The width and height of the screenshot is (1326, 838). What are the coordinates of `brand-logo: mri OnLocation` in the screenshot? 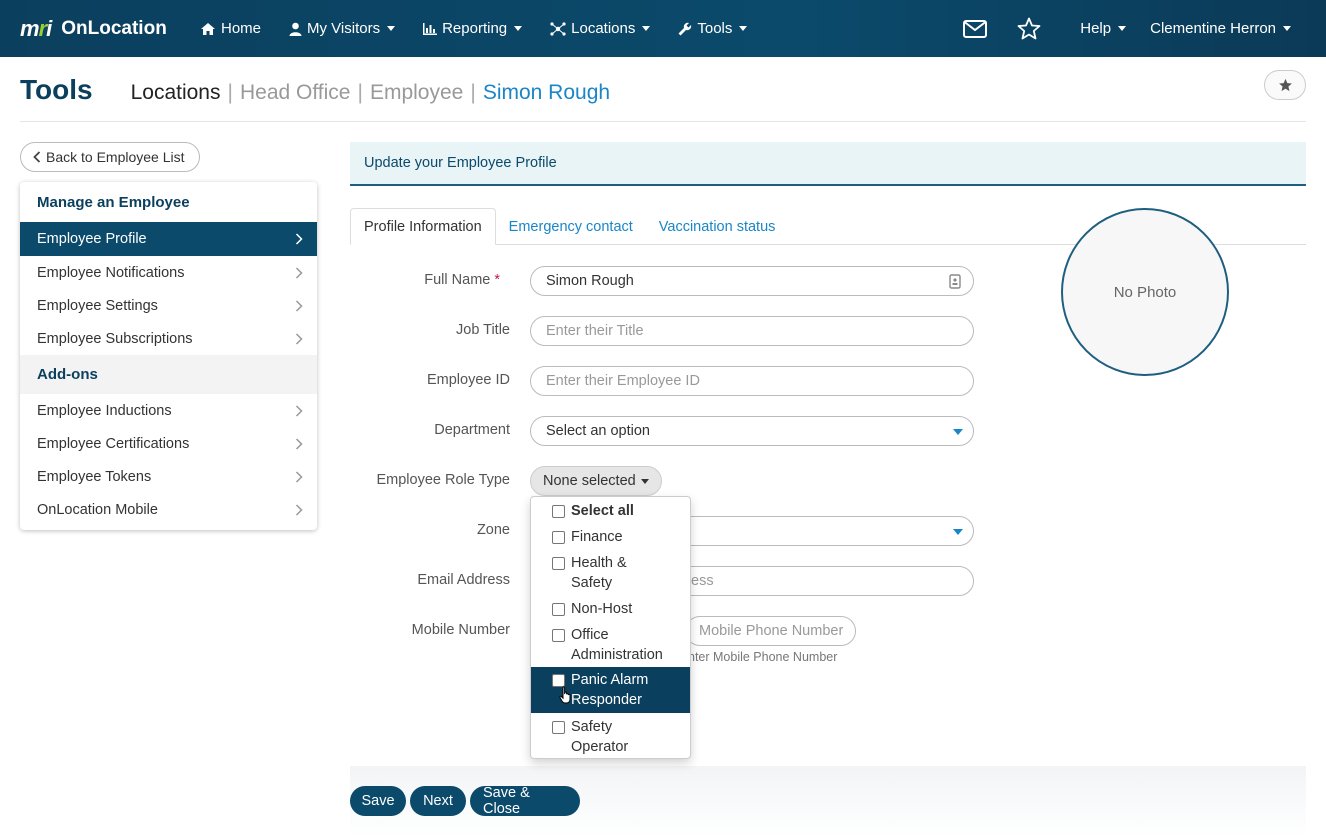 It's located at (110, 29).